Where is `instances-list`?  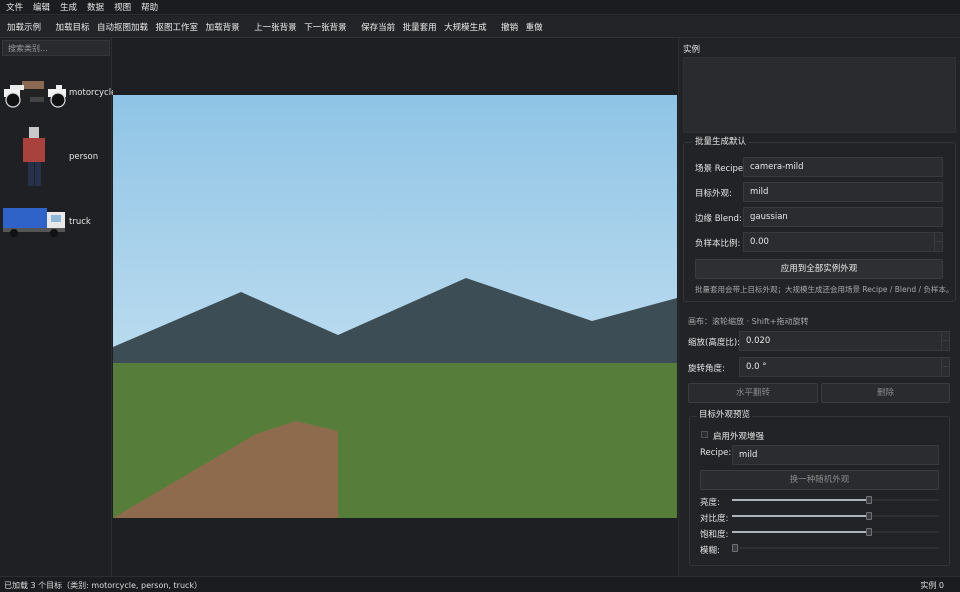
instances-list is located at coordinates (819, 95).